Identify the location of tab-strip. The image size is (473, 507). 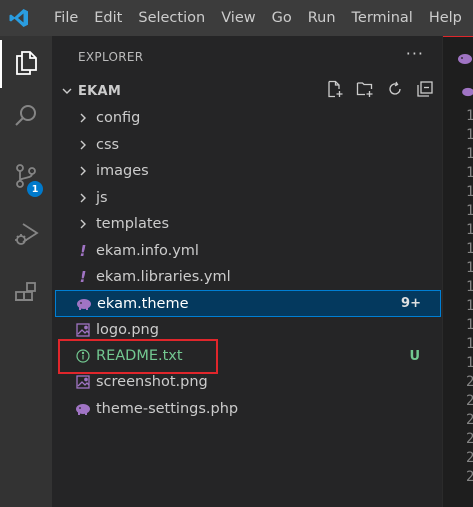
(458, 56).